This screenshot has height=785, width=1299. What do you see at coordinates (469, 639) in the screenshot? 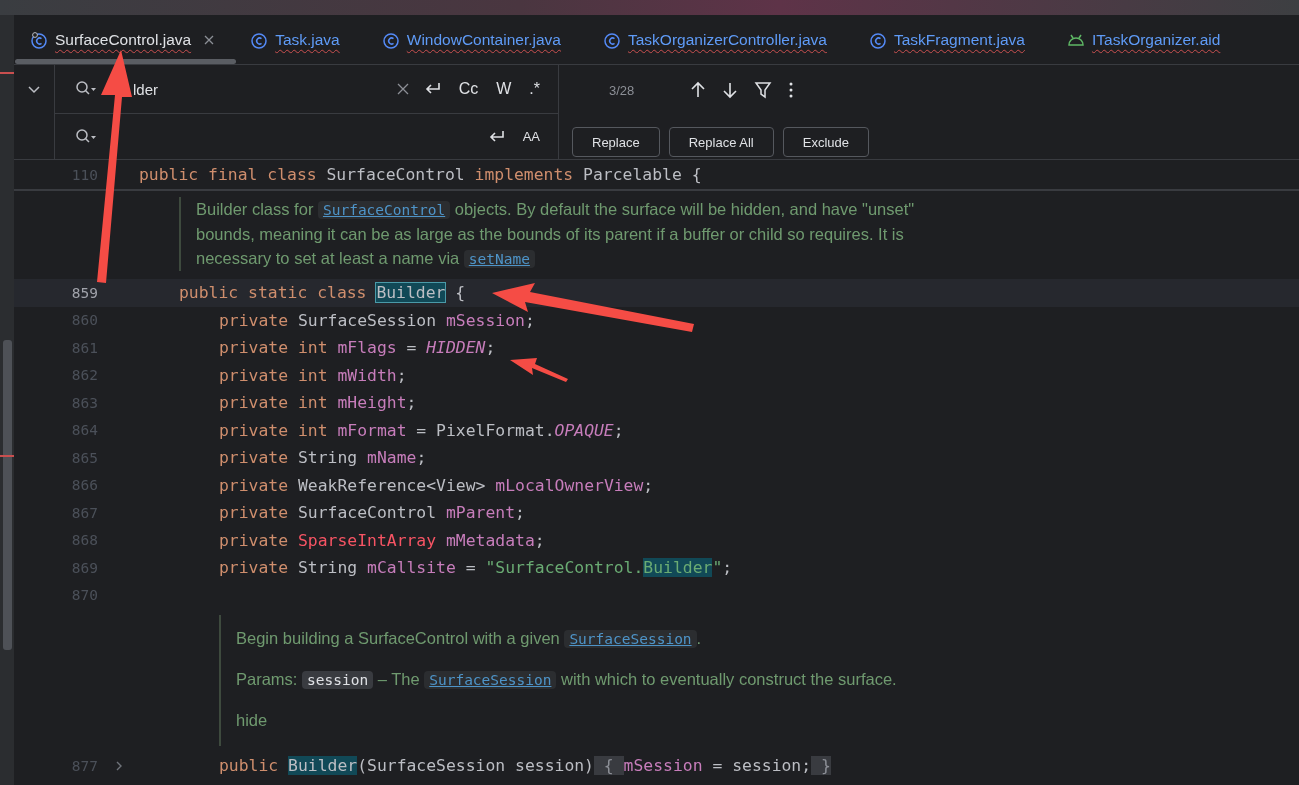
I see `doc-text: Begin building a SurfaceControl with a given SurfaceSession .` at bounding box center [469, 639].